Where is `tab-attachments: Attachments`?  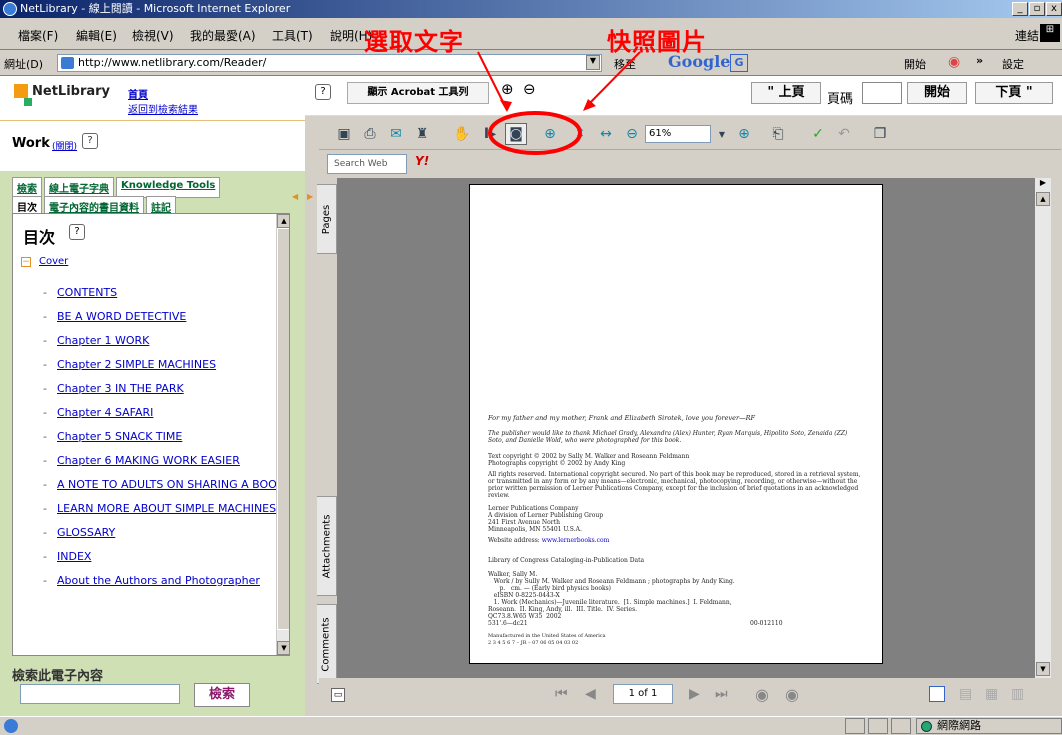 tab-attachments: Attachments is located at coordinates (327, 546).